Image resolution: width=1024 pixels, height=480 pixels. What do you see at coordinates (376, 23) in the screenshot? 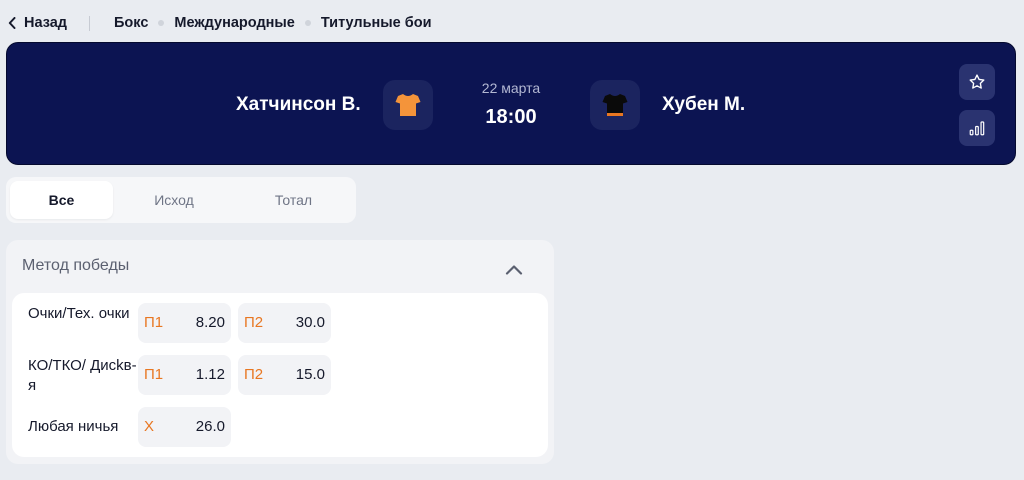
I see `breadcrumb-item-title-fights: Титульные бои` at bounding box center [376, 23].